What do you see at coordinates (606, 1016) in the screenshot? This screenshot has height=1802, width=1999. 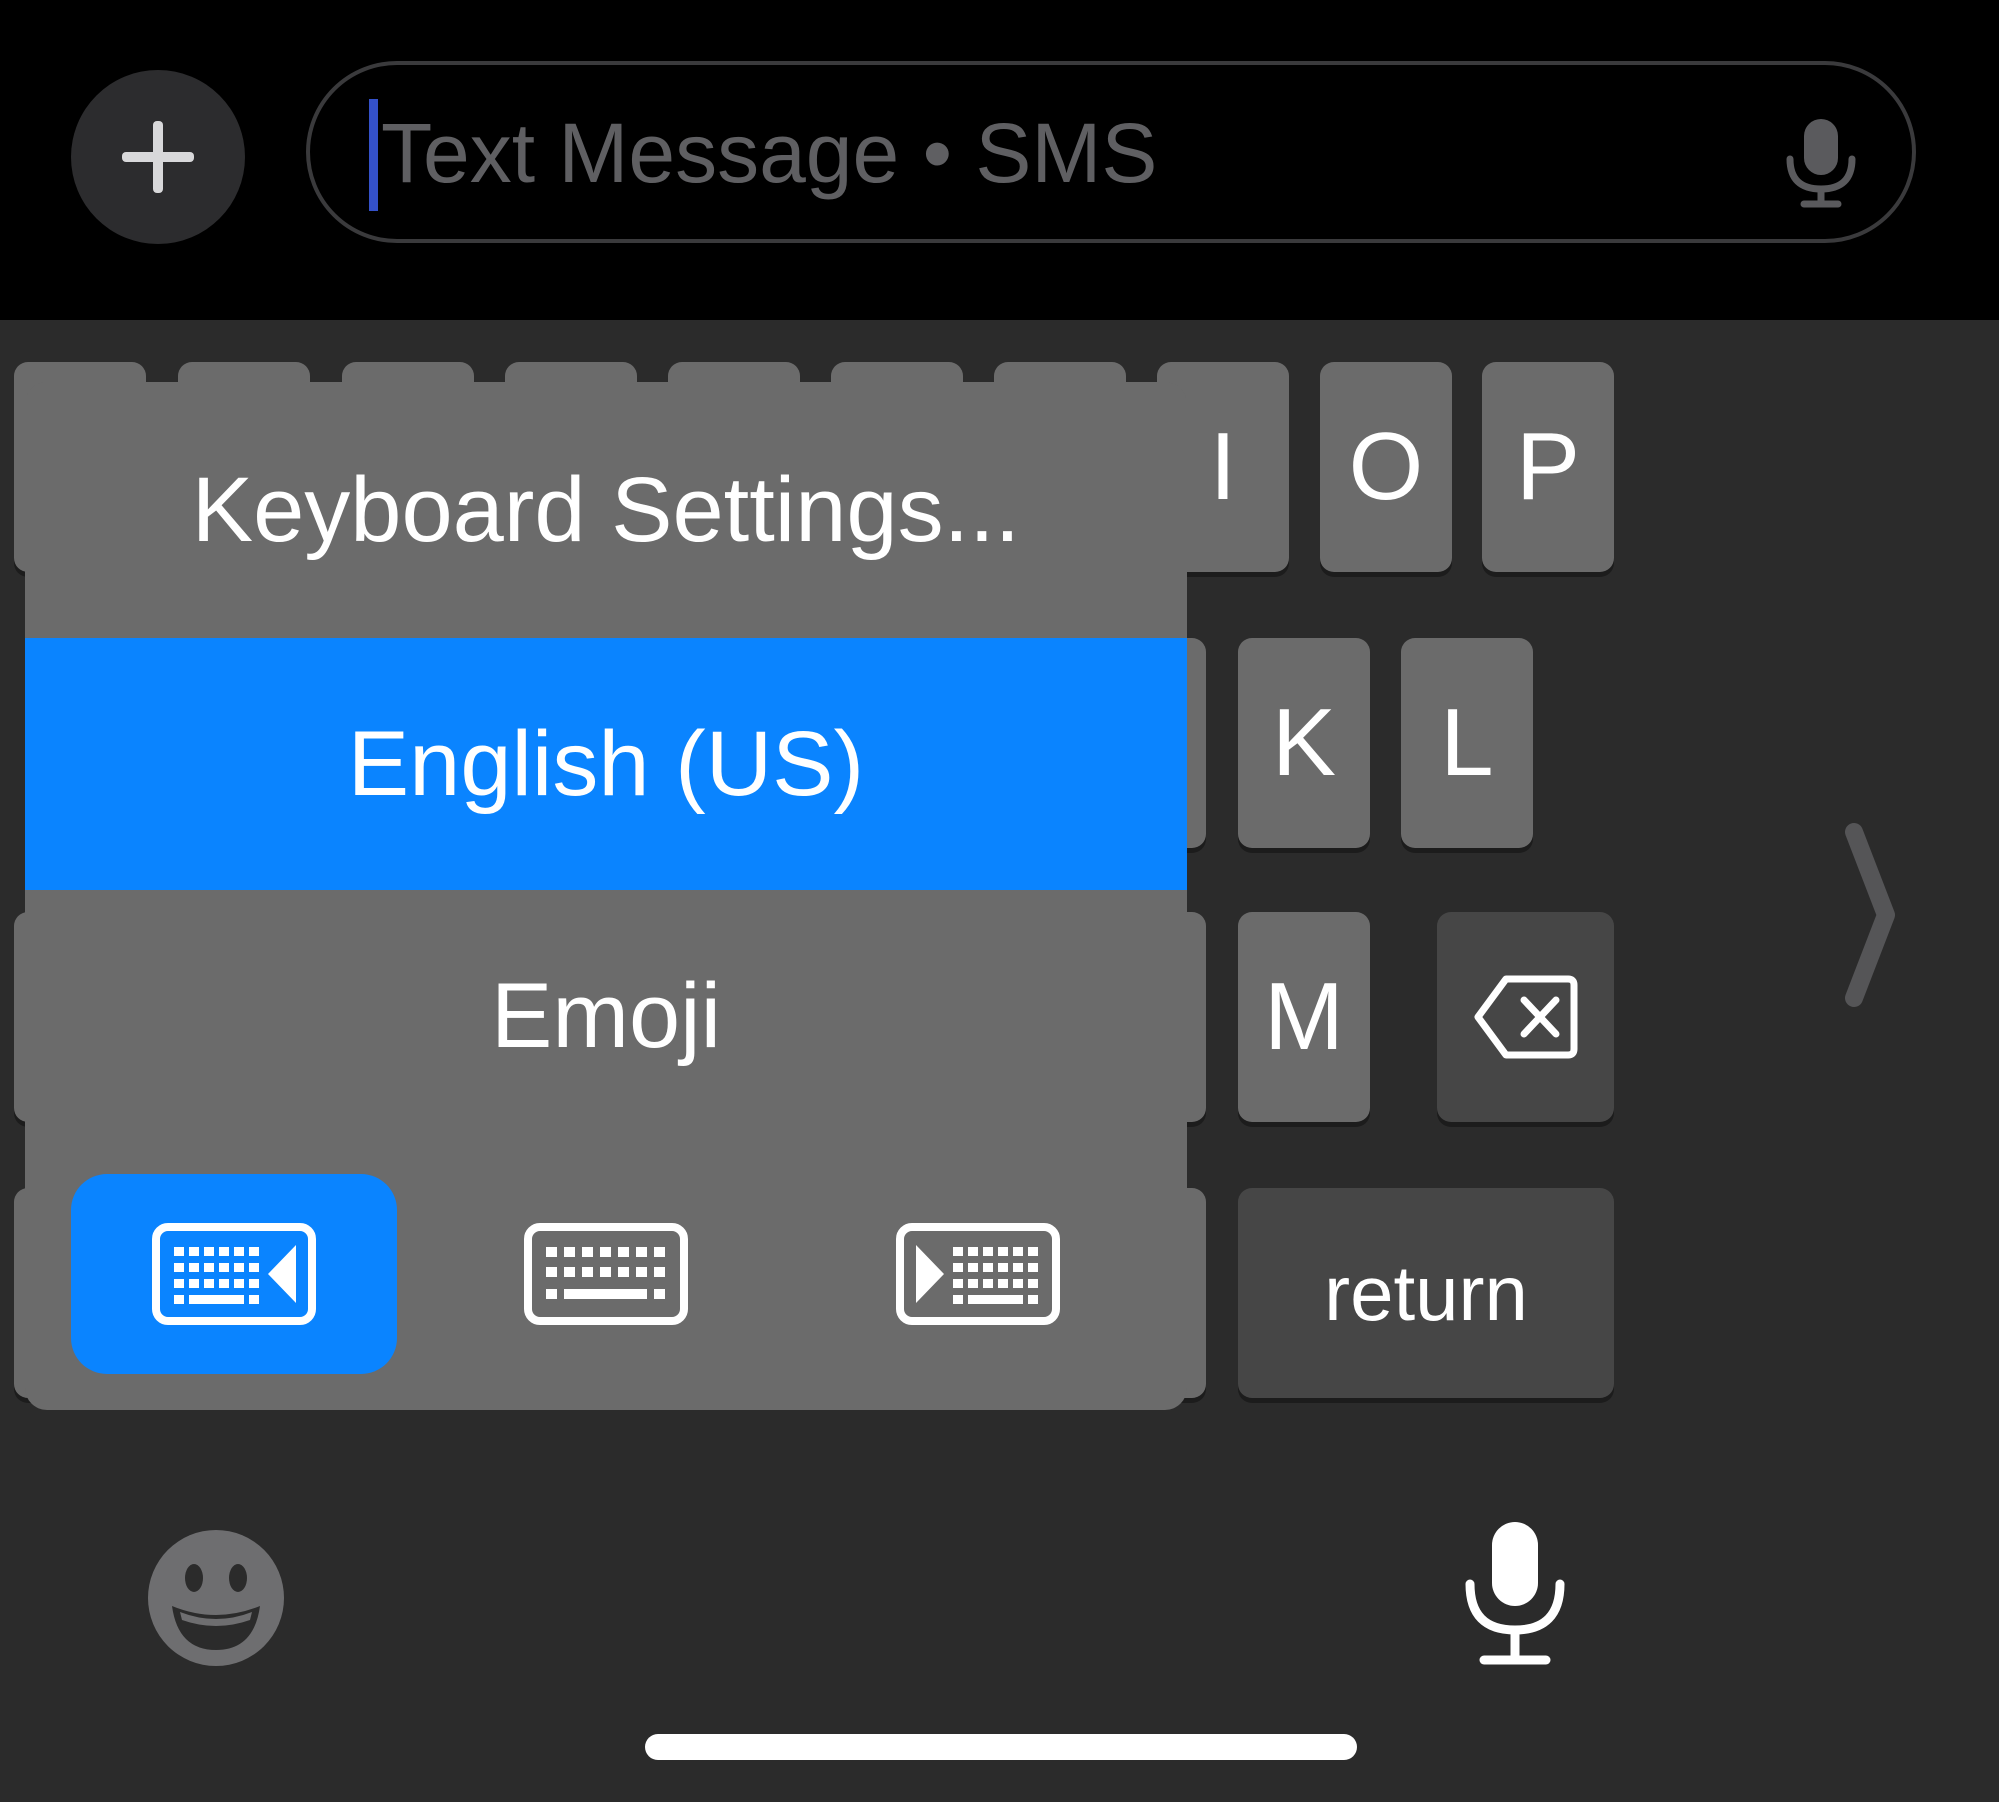 I see `menu-item-emoji: Emoji` at bounding box center [606, 1016].